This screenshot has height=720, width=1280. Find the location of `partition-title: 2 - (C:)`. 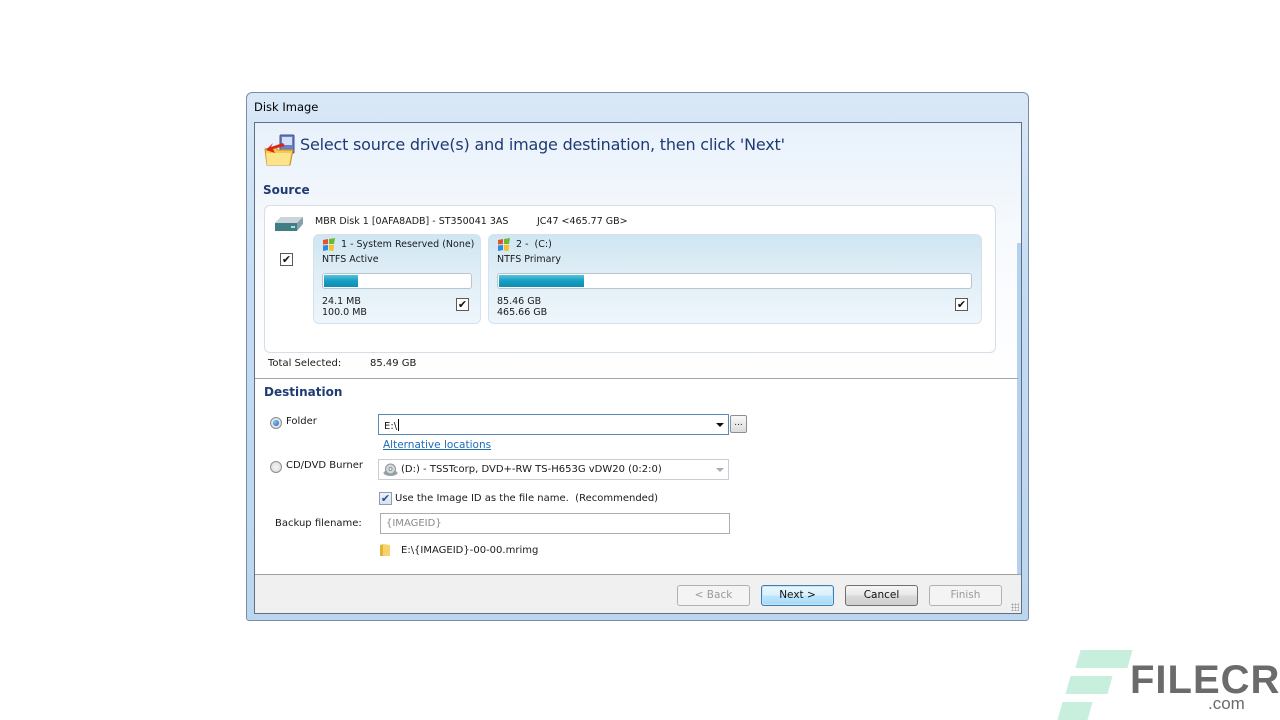

partition-title: 2 - (C:) is located at coordinates (534, 244).